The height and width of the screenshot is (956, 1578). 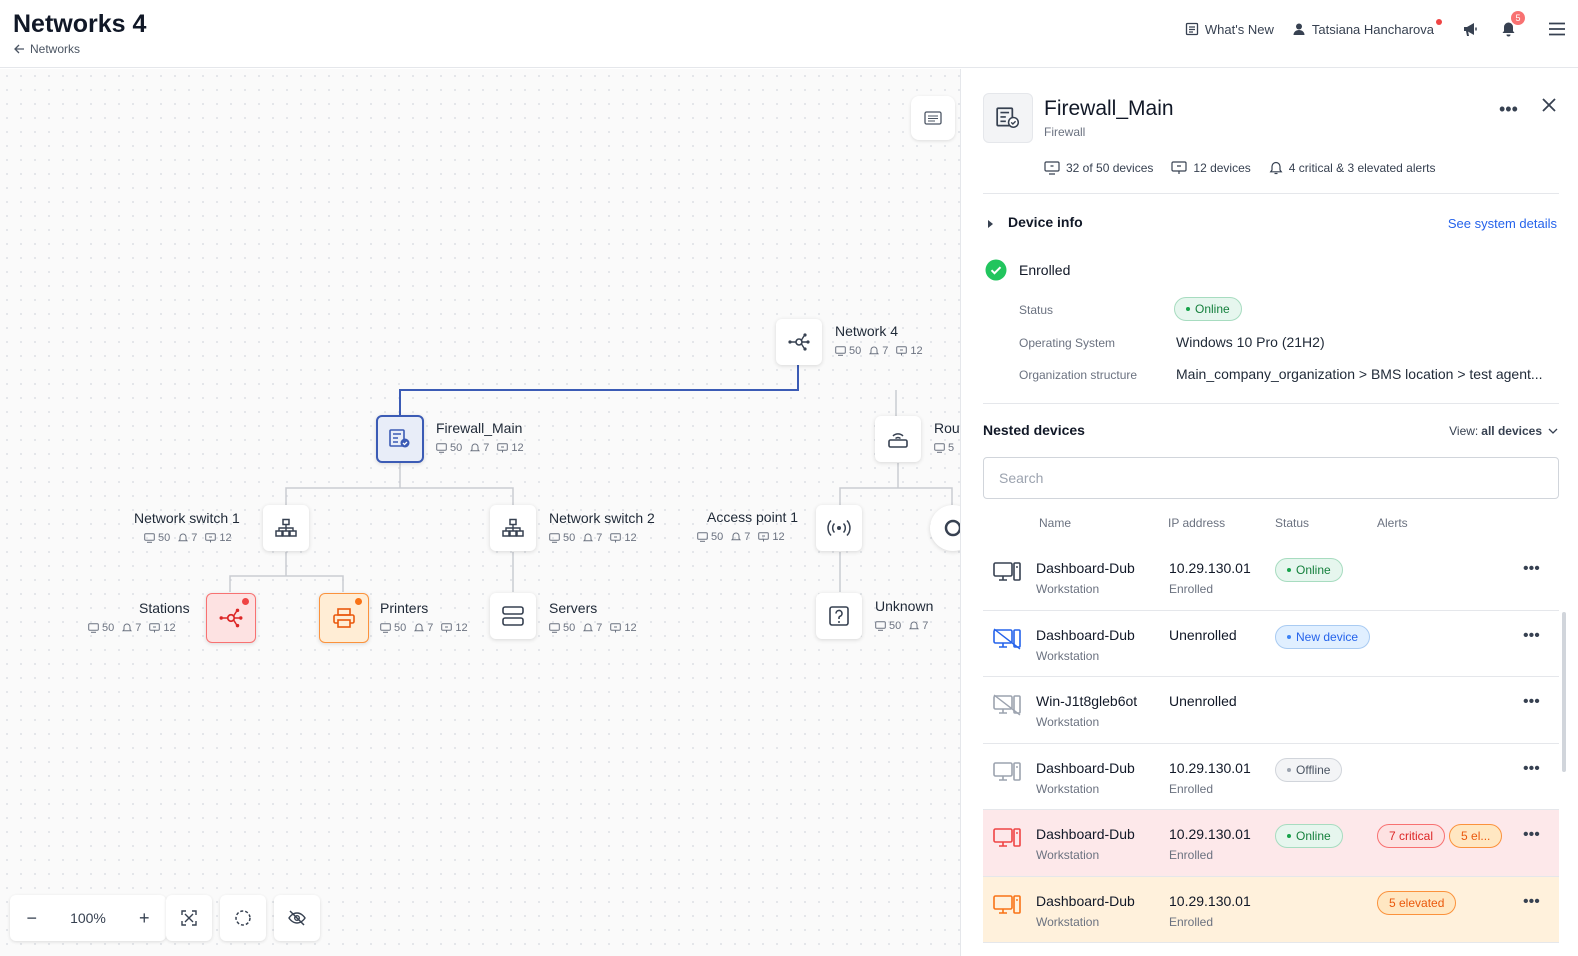 I want to click on node-stations, so click(x=231, y=618).